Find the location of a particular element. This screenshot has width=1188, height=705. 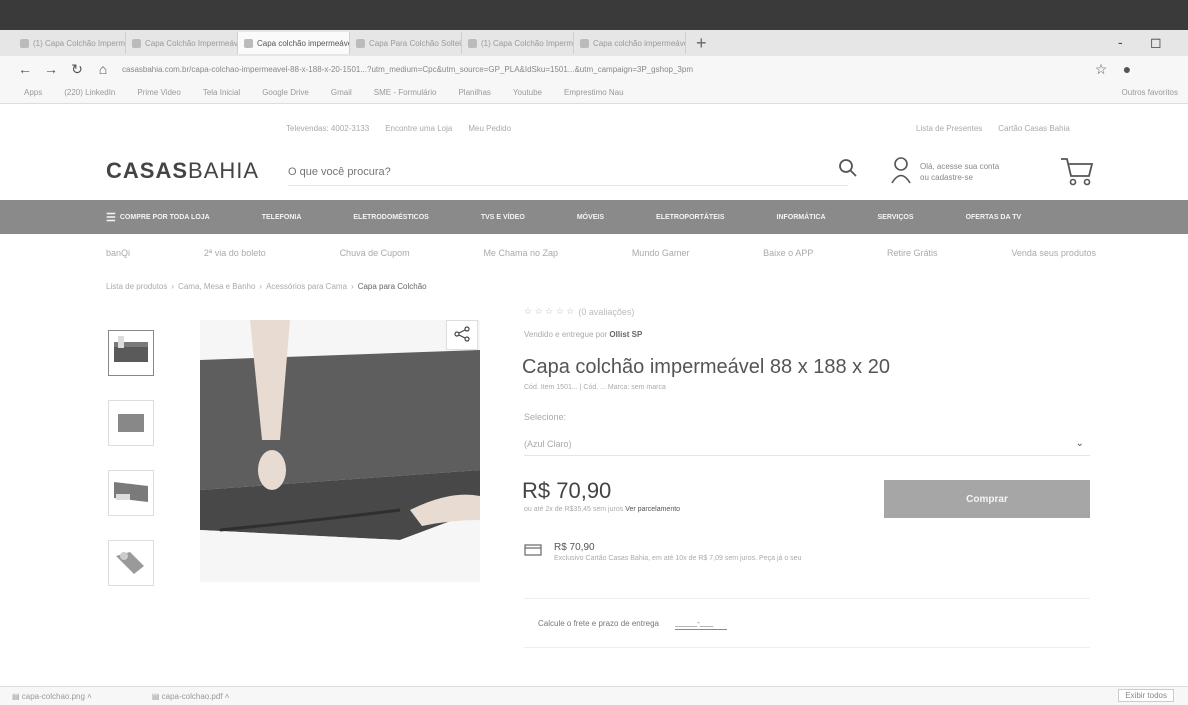

cep-input is located at coordinates (700, 623).